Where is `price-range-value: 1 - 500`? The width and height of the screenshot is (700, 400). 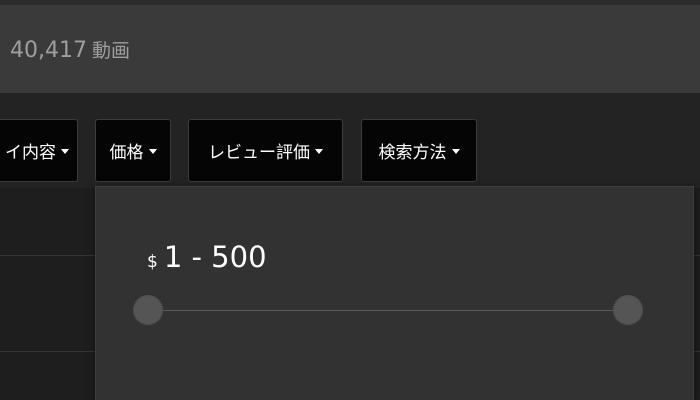 price-range-value: 1 - 500 is located at coordinates (215, 257).